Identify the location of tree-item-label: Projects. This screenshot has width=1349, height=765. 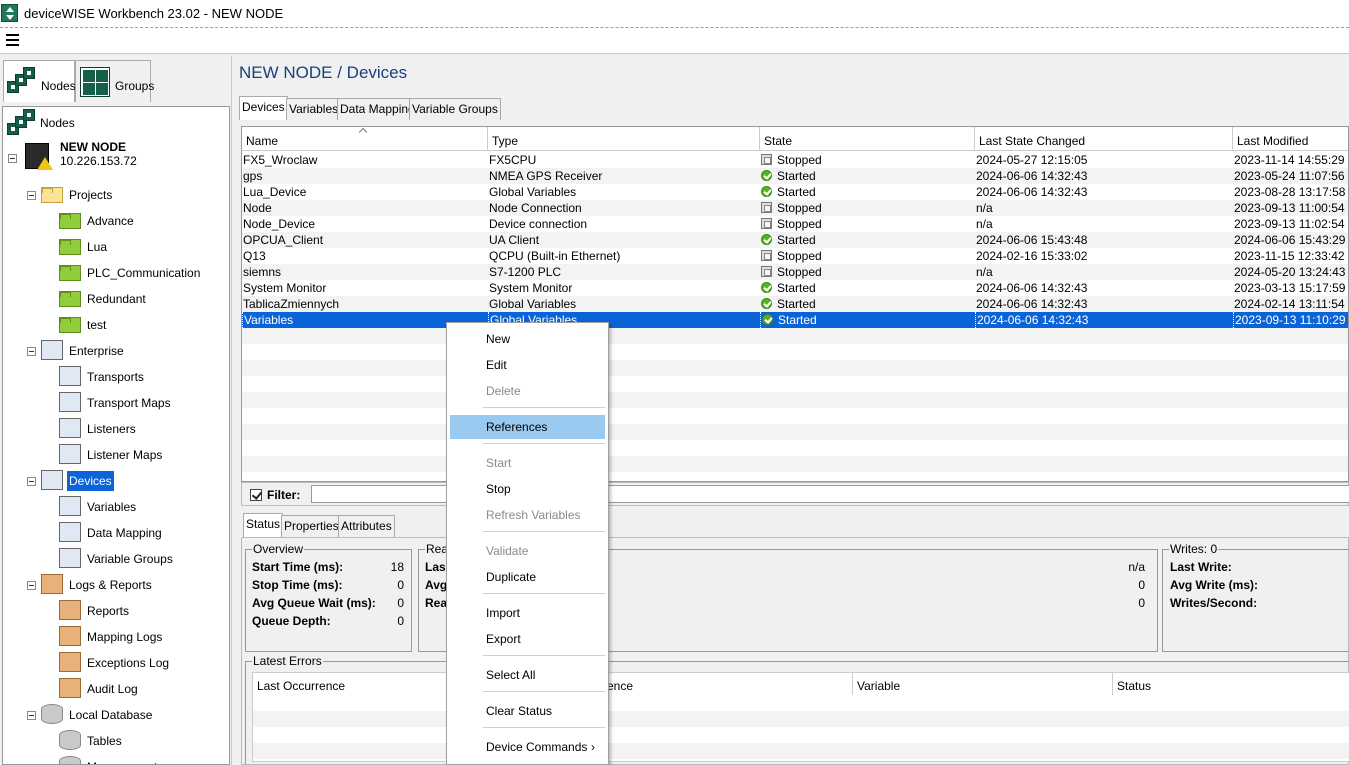
(91, 195).